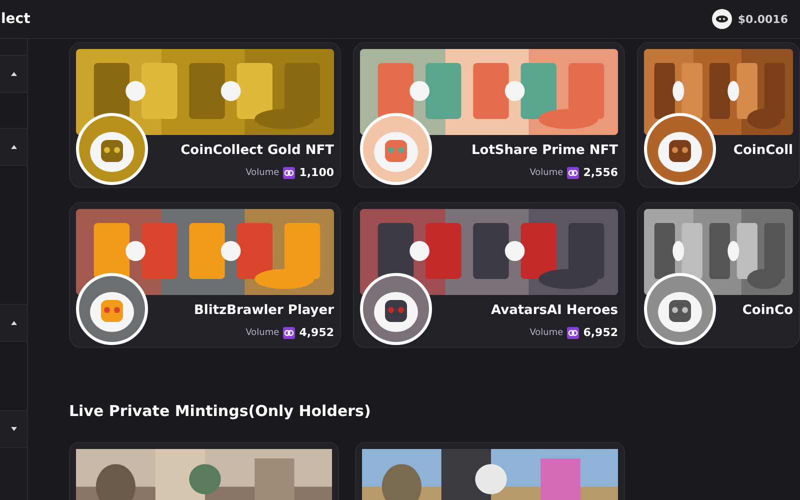 The image size is (800, 500). I want to click on volume-value: 1,100, so click(316, 172).